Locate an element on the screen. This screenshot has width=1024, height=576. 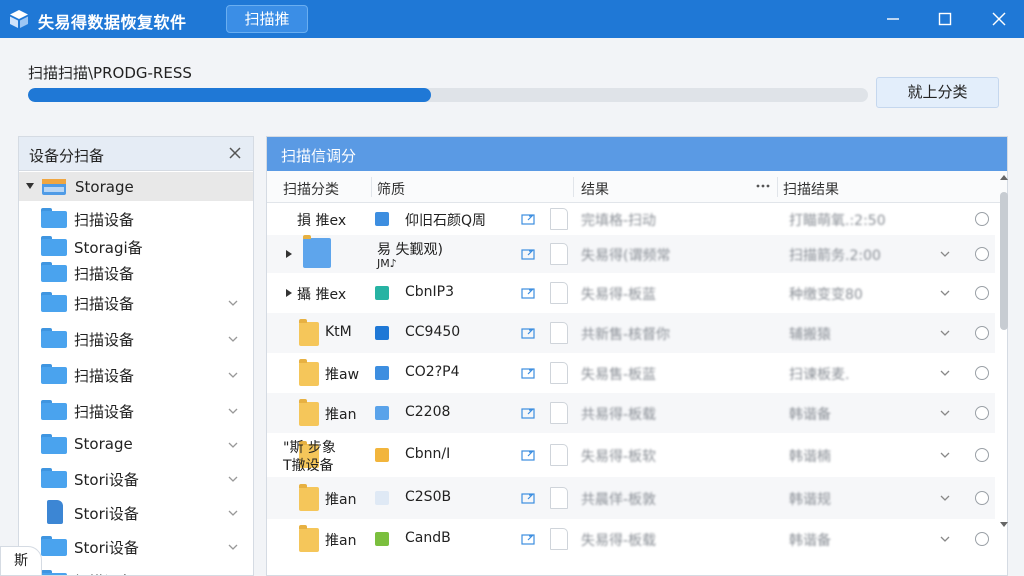
progress-label: 扫描扫描\PRODG-RESS is located at coordinates (110, 73).